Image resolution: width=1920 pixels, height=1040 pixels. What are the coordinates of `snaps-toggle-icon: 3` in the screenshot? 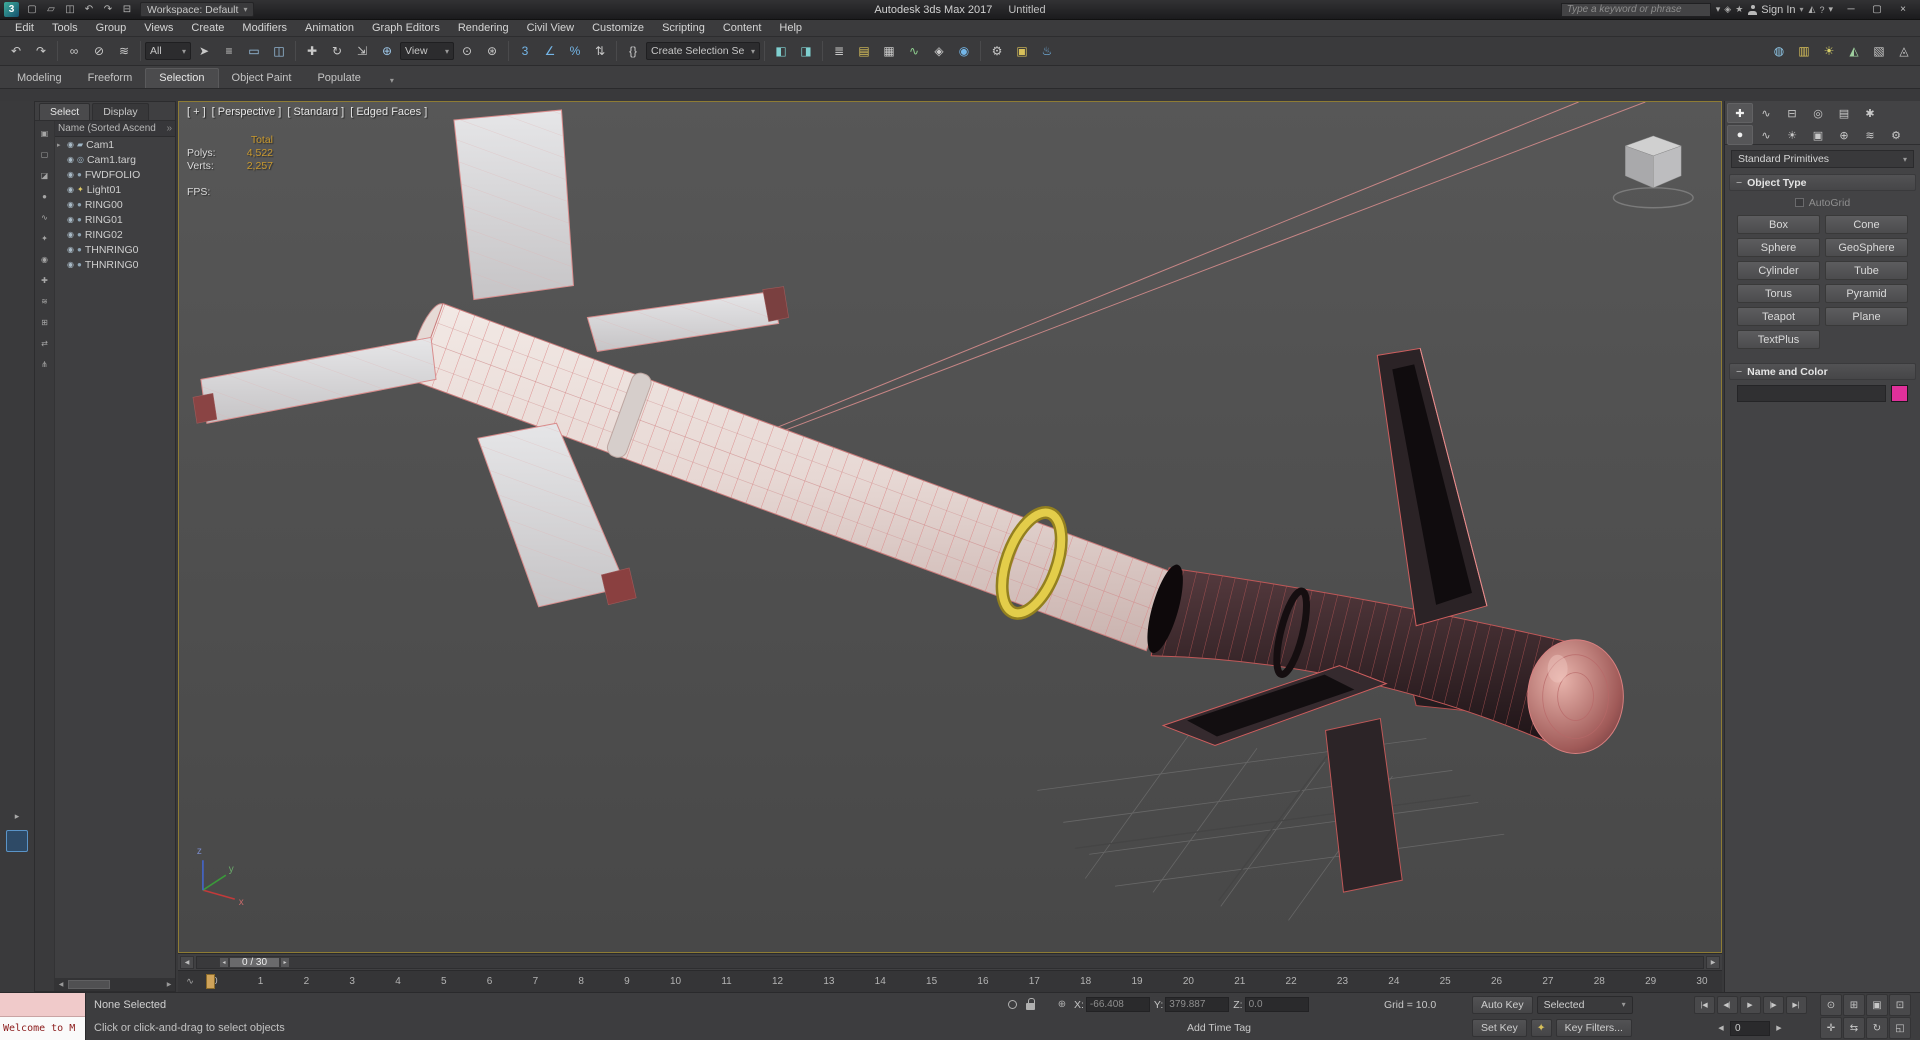 It's located at (525, 51).